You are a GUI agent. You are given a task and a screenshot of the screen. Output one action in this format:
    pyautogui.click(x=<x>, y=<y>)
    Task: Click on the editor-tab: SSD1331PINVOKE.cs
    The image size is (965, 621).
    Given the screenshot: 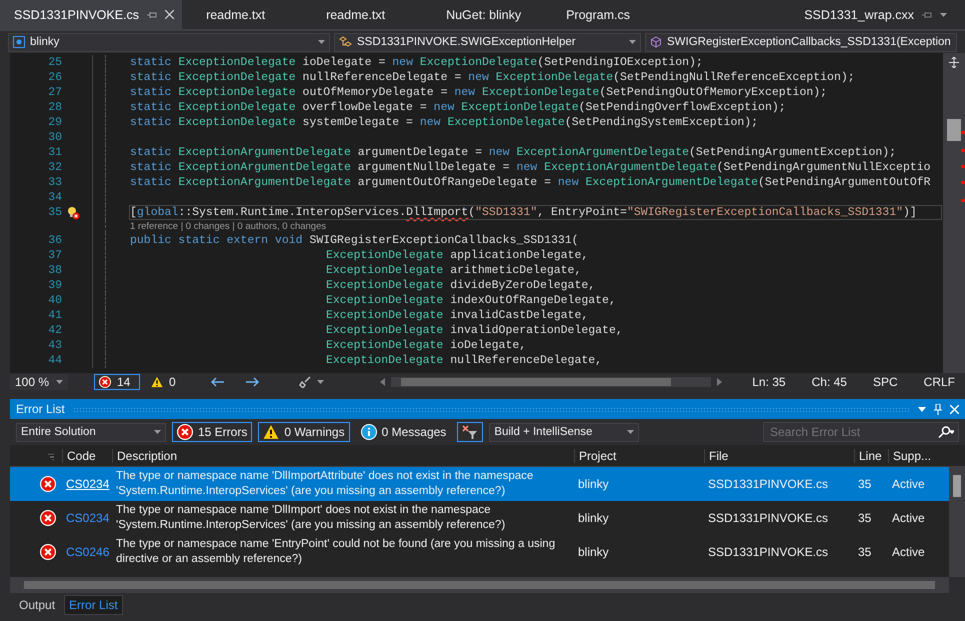 What is the action you would take?
    pyautogui.click(x=91, y=14)
    